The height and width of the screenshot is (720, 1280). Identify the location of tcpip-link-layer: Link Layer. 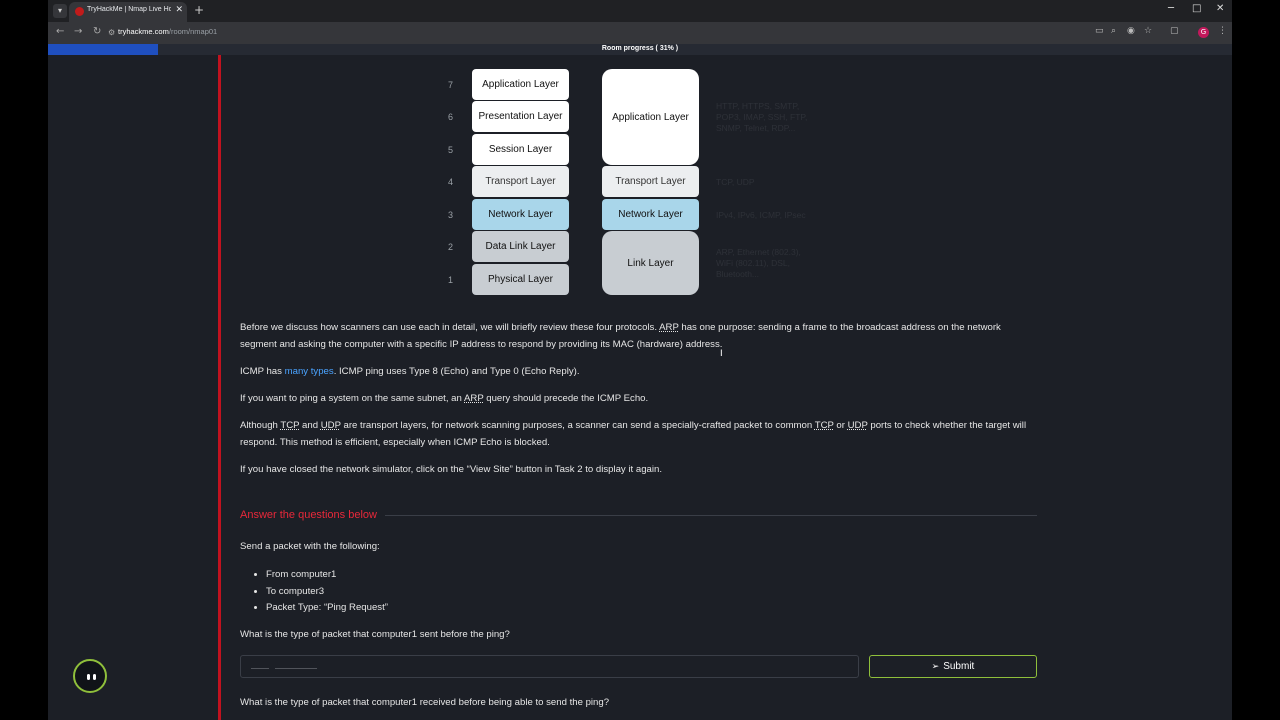
(650, 263).